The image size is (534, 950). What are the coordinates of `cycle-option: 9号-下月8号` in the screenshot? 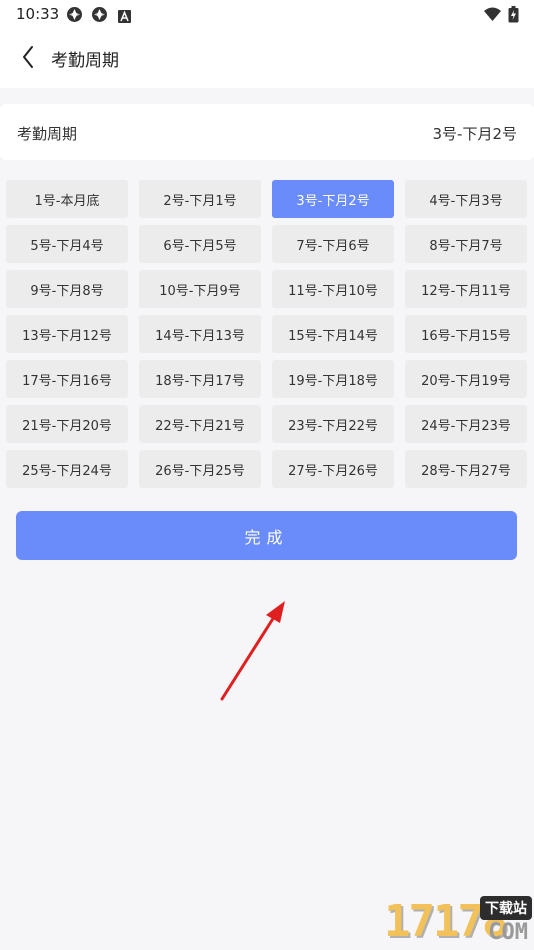 It's located at (67, 289).